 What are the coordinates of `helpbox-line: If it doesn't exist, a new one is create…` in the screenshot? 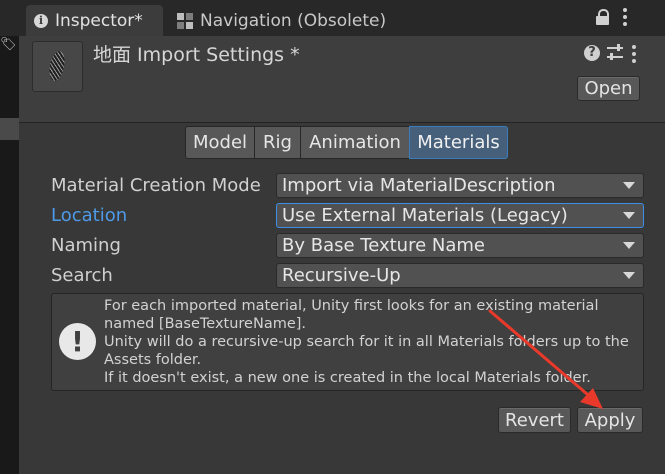 It's located at (347, 378).